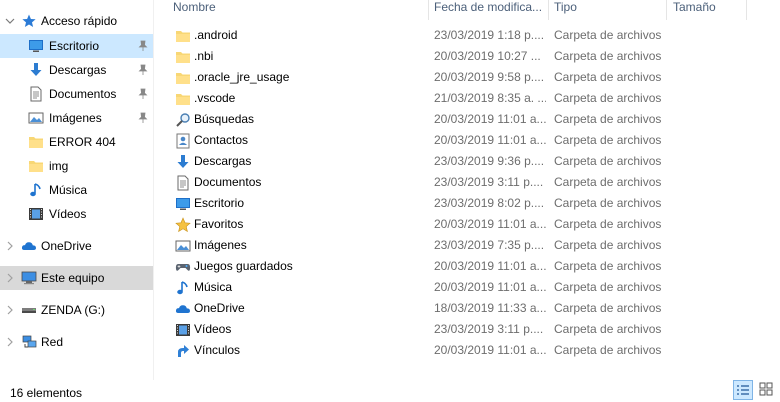  Describe the element at coordinates (299, 10) in the screenshot. I see `column-header-name: Nombre` at that location.